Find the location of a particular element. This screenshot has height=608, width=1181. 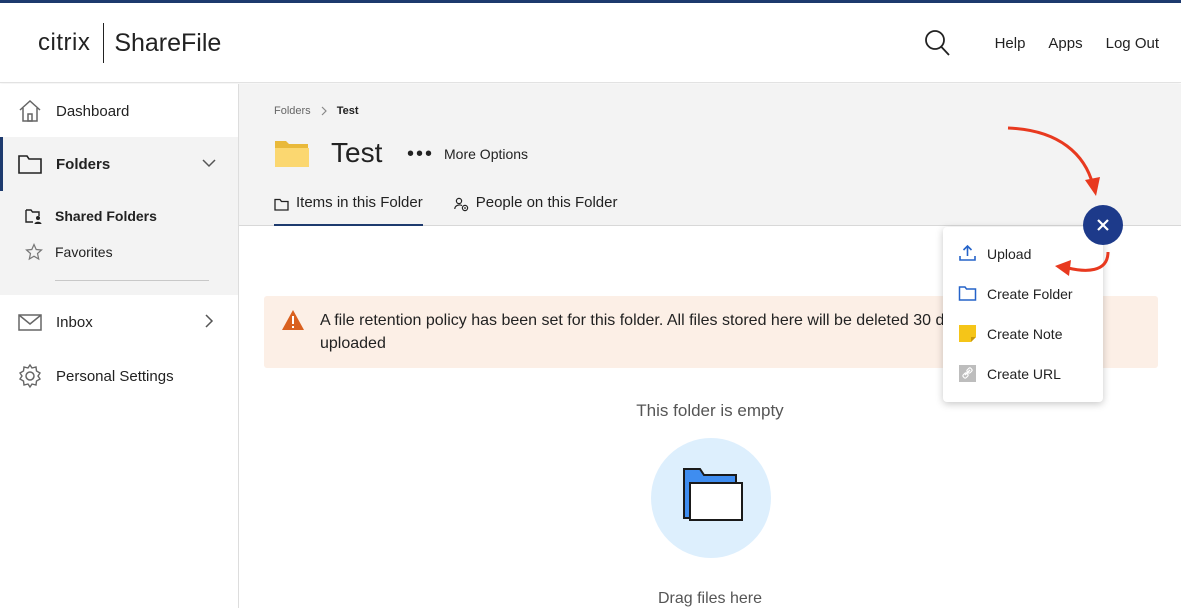

folder-title-row: Test is located at coordinates (328, 153).